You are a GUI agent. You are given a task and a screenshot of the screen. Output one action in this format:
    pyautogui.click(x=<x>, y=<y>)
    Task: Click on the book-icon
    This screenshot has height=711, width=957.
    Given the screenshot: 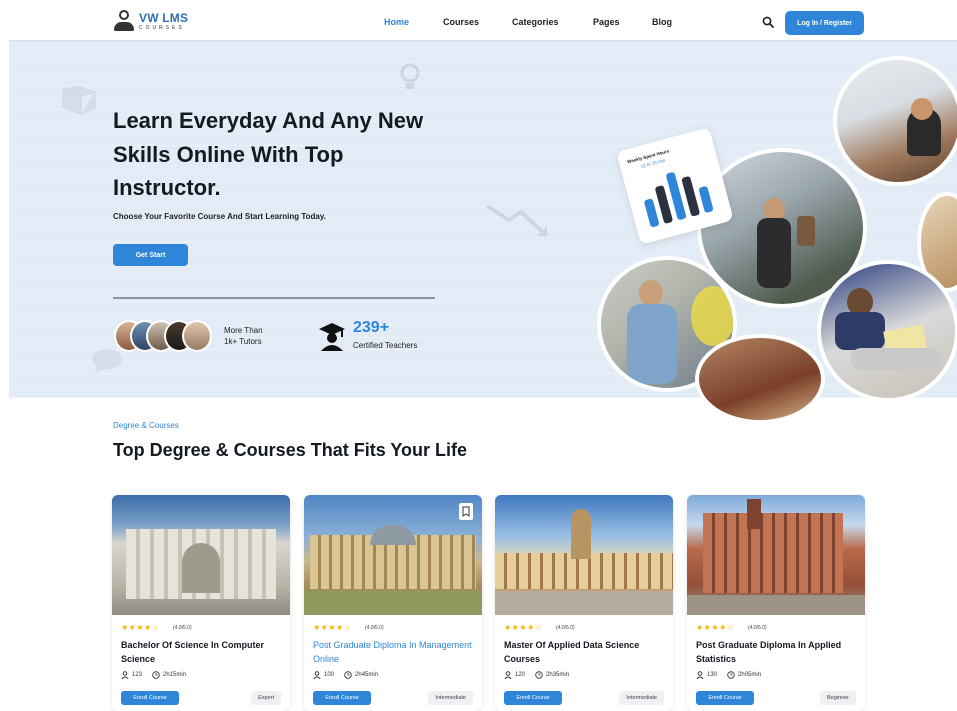 What is the action you would take?
    pyautogui.click(x=79, y=100)
    